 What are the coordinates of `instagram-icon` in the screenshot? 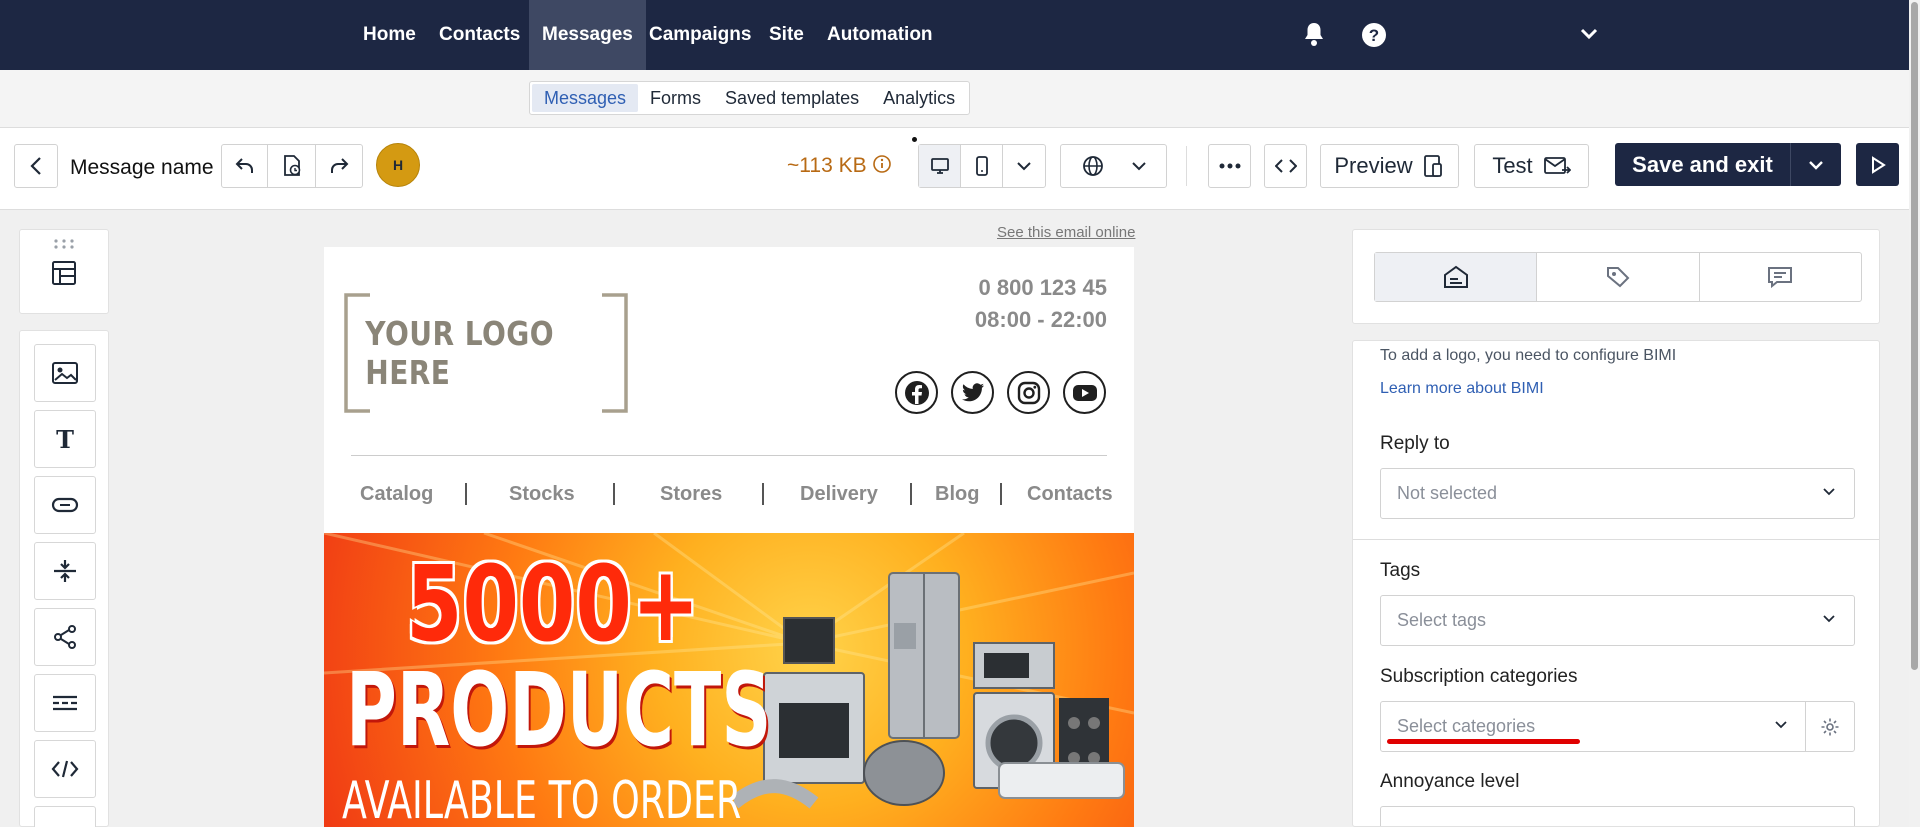 It's located at (1028, 392).